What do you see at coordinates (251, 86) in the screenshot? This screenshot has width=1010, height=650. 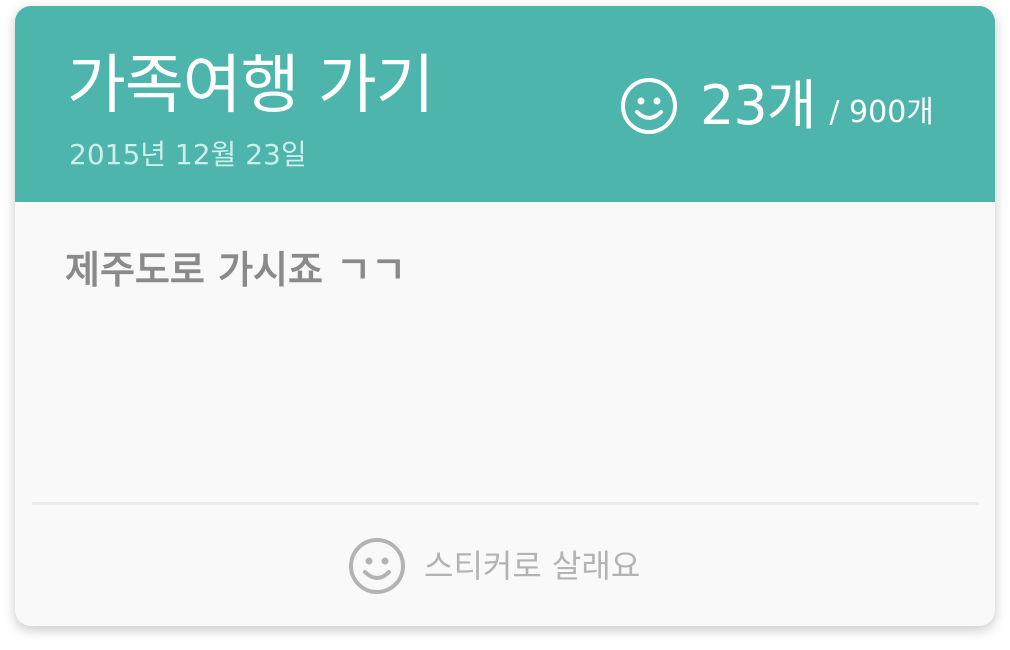 I see `wish-title: 가족여행 가기` at bounding box center [251, 86].